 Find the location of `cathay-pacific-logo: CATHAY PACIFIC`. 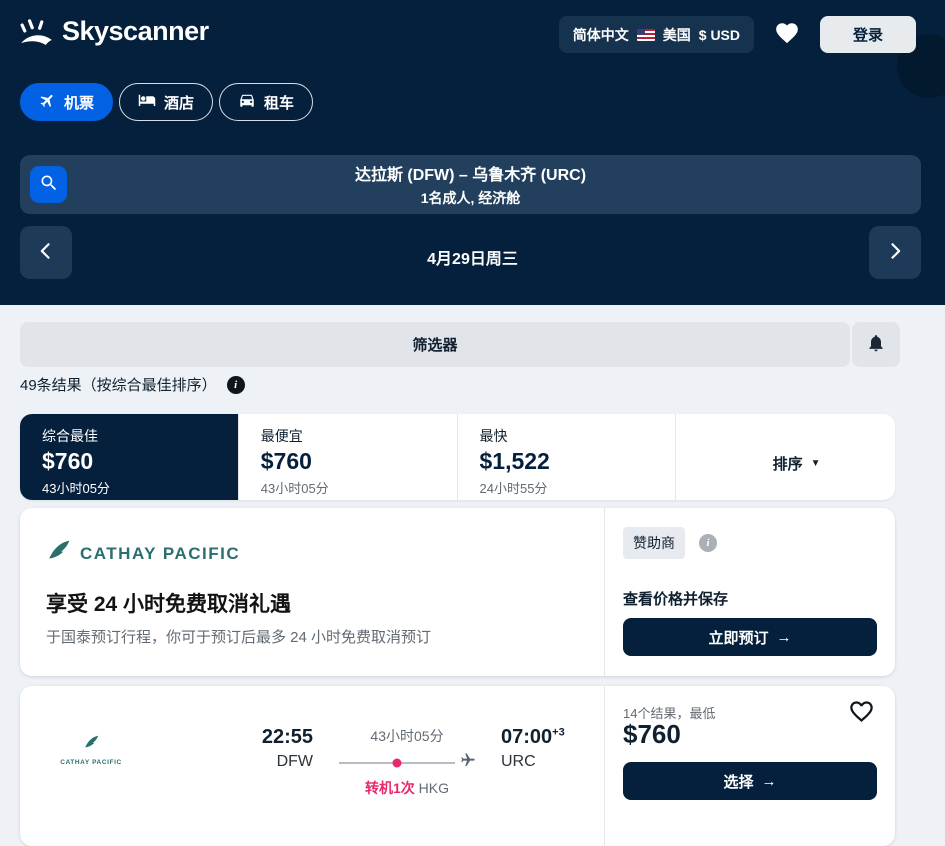

cathay-pacific-logo: CATHAY PACIFIC is located at coordinates (143, 553).